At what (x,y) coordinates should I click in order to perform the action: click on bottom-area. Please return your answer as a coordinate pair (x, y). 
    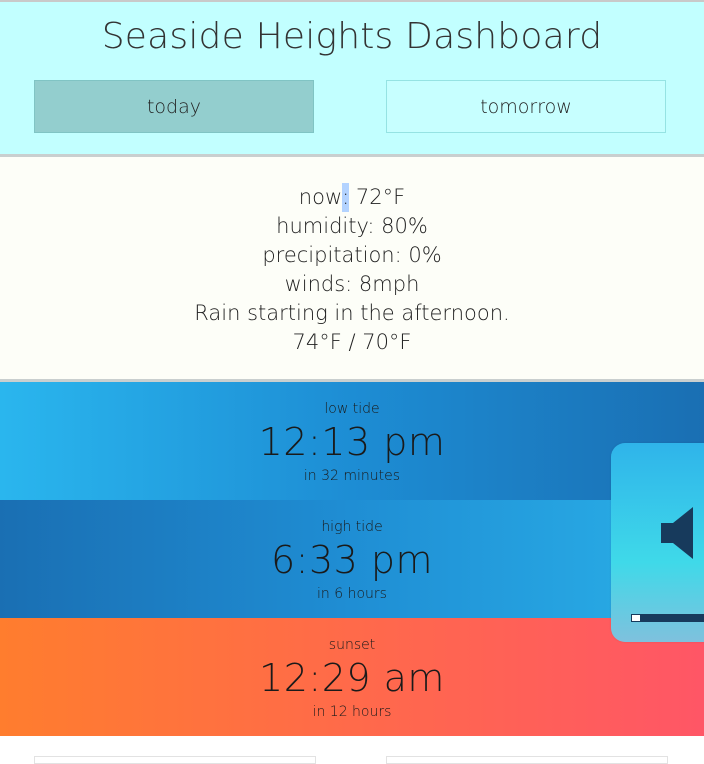
    Looking at the image, I should click on (352, 750).